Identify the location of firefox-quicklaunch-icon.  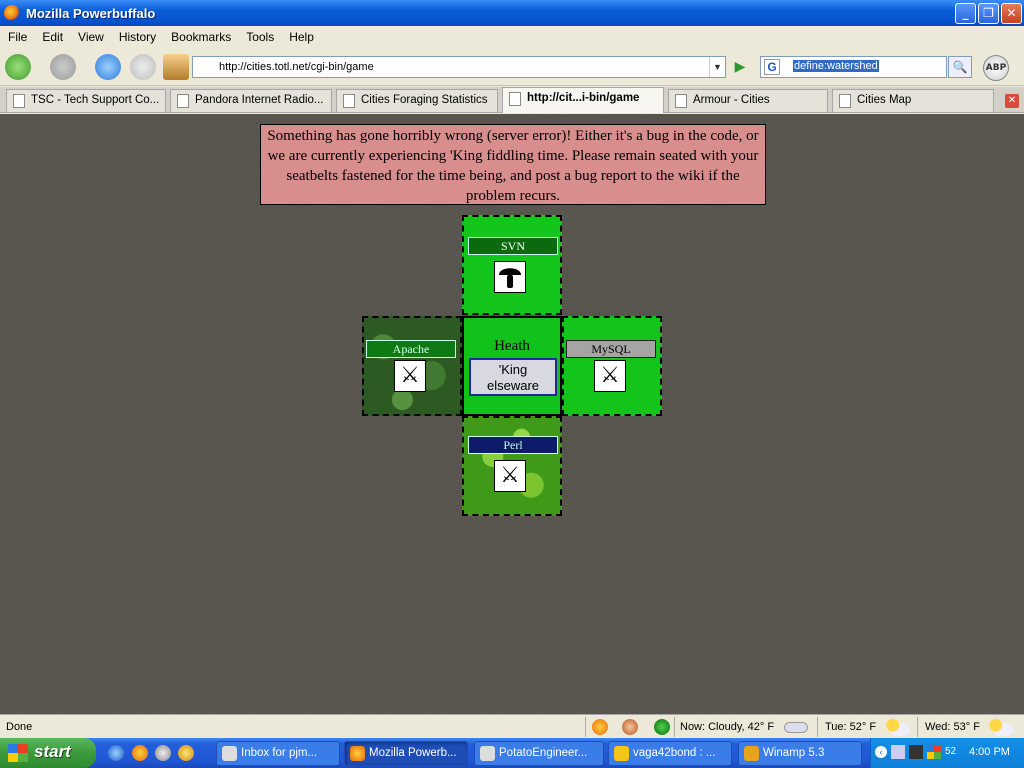
(140, 753).